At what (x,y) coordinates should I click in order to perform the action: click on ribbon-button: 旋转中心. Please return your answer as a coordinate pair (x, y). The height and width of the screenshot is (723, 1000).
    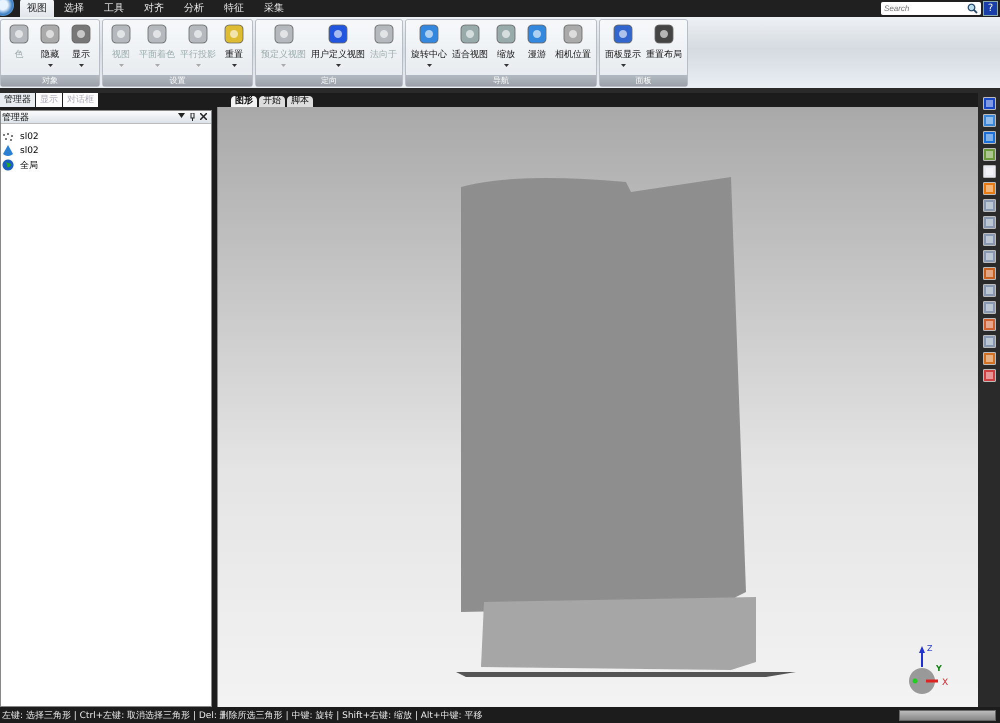
    Looking at the image, I should click on (429, 48).